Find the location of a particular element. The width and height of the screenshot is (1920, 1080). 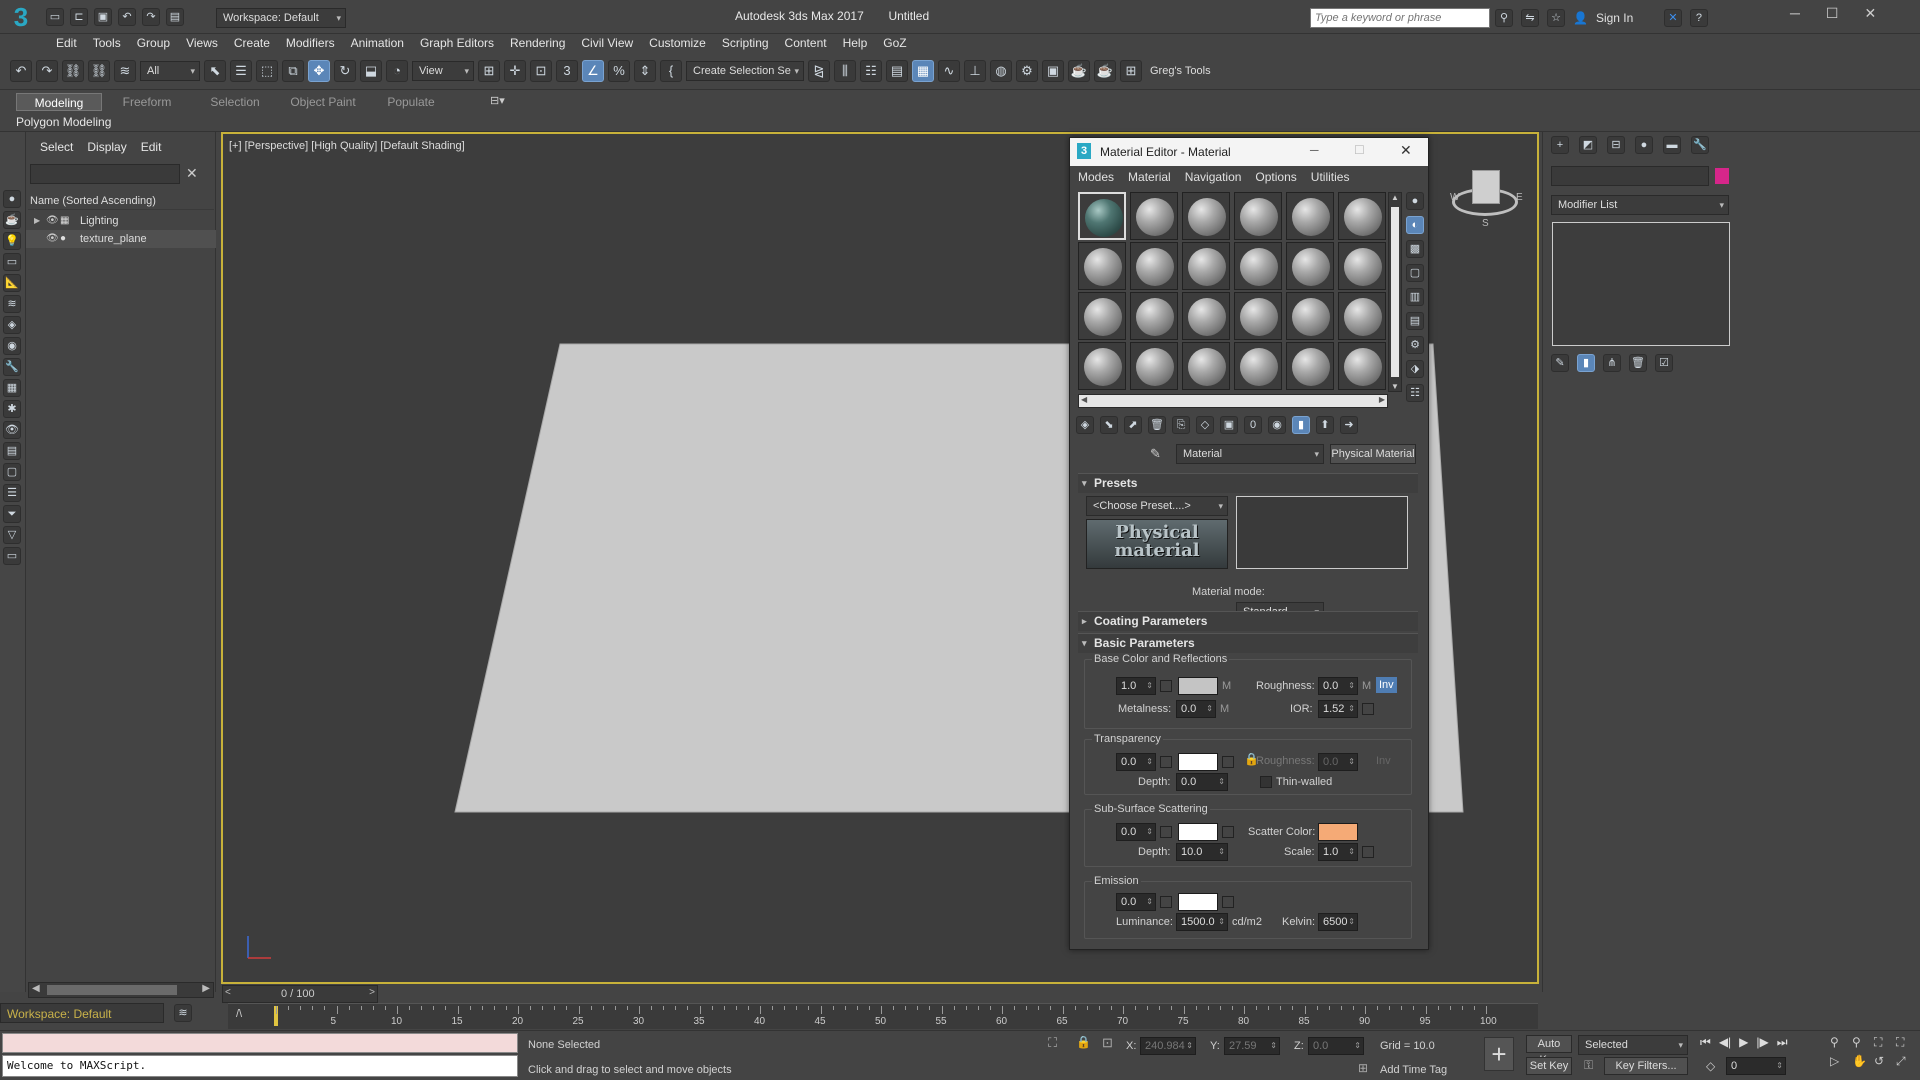

slots-vscroll: ▲ ▼ is located at coordinates (1395, 292).